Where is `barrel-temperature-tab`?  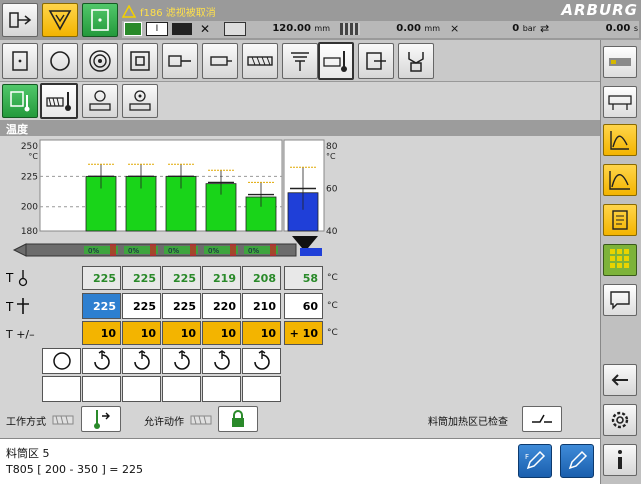 barrel-temperature-tab is located at coordinates (59, 101).